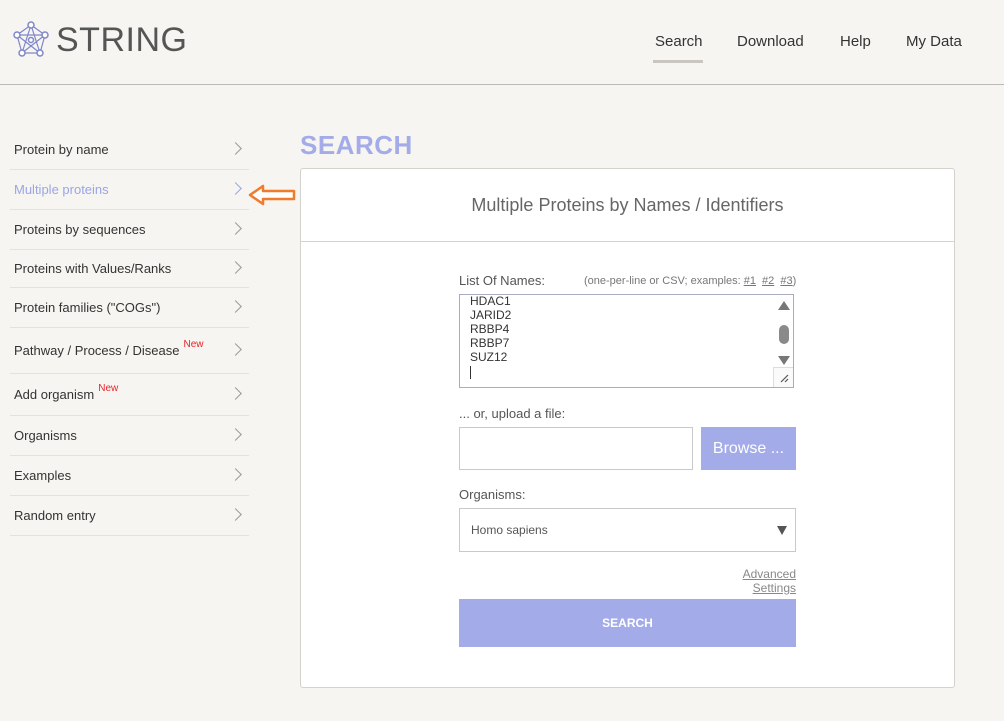 This screenshot has height=721, width=1004. Describe the element at coordinates (122, 39) in the screenshot. I see `logo-text: STRING` at that location.